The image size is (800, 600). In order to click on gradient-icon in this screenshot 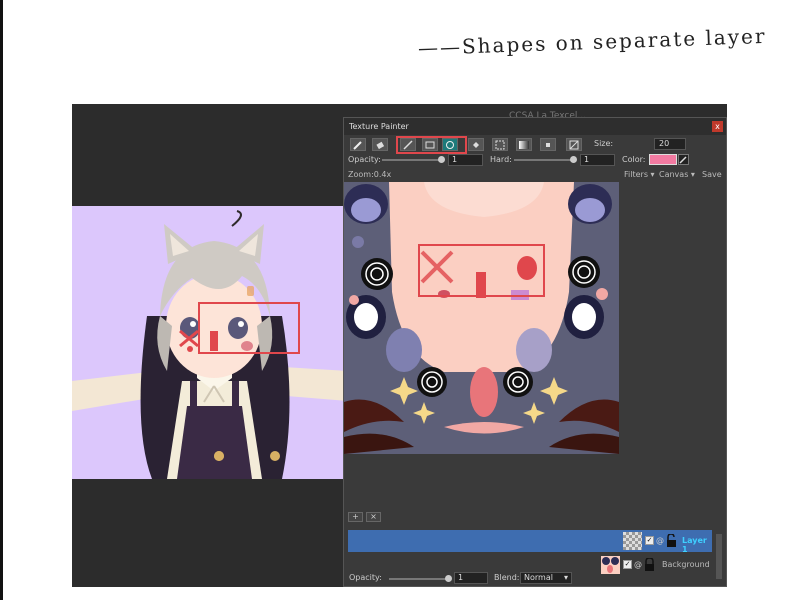, I will do `click(524, 145)`.